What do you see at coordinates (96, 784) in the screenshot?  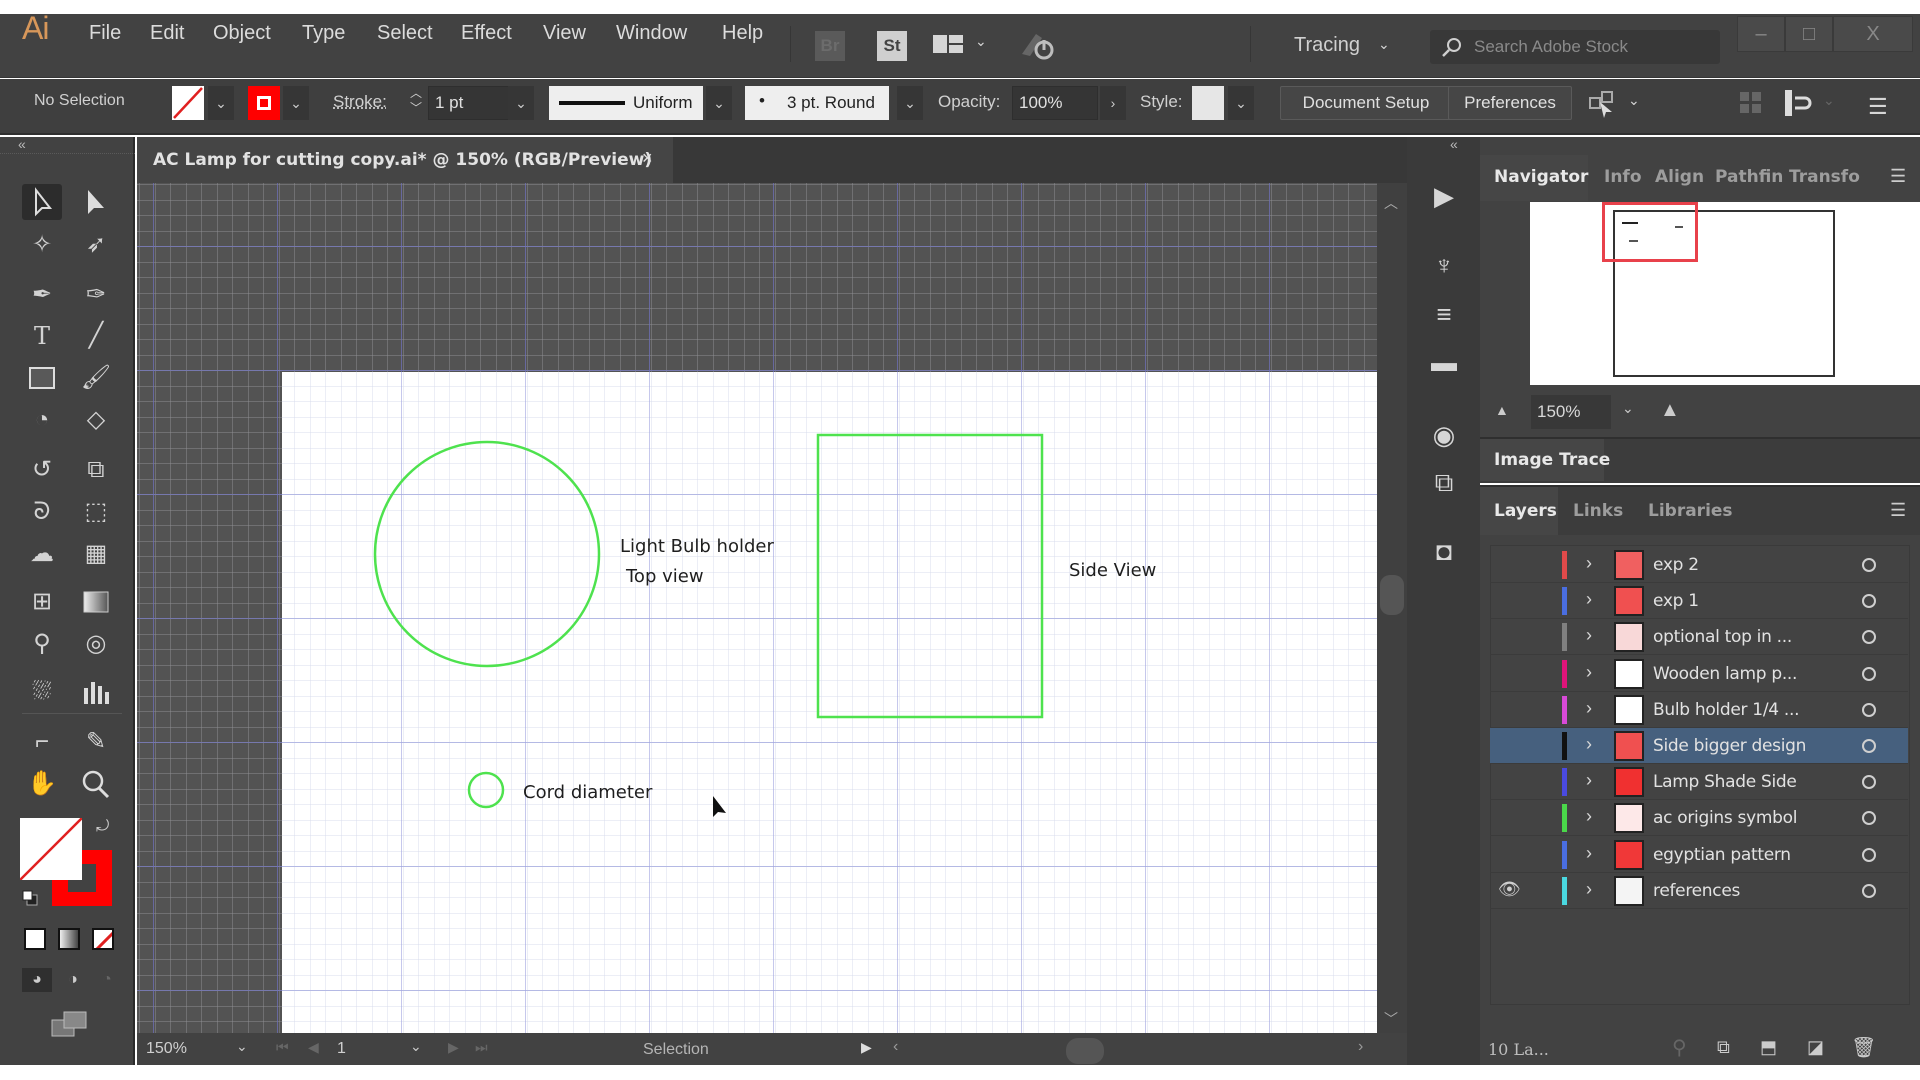 I see `zoom-tool-icon` at bounding box center [96, 784].